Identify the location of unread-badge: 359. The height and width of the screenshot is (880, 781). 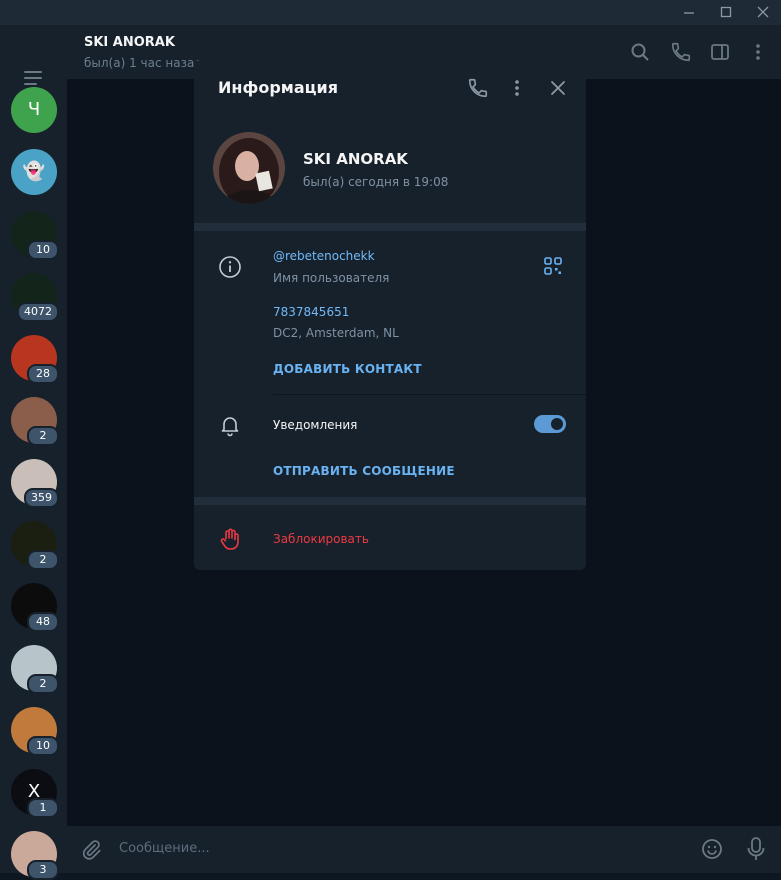
(41, 498).